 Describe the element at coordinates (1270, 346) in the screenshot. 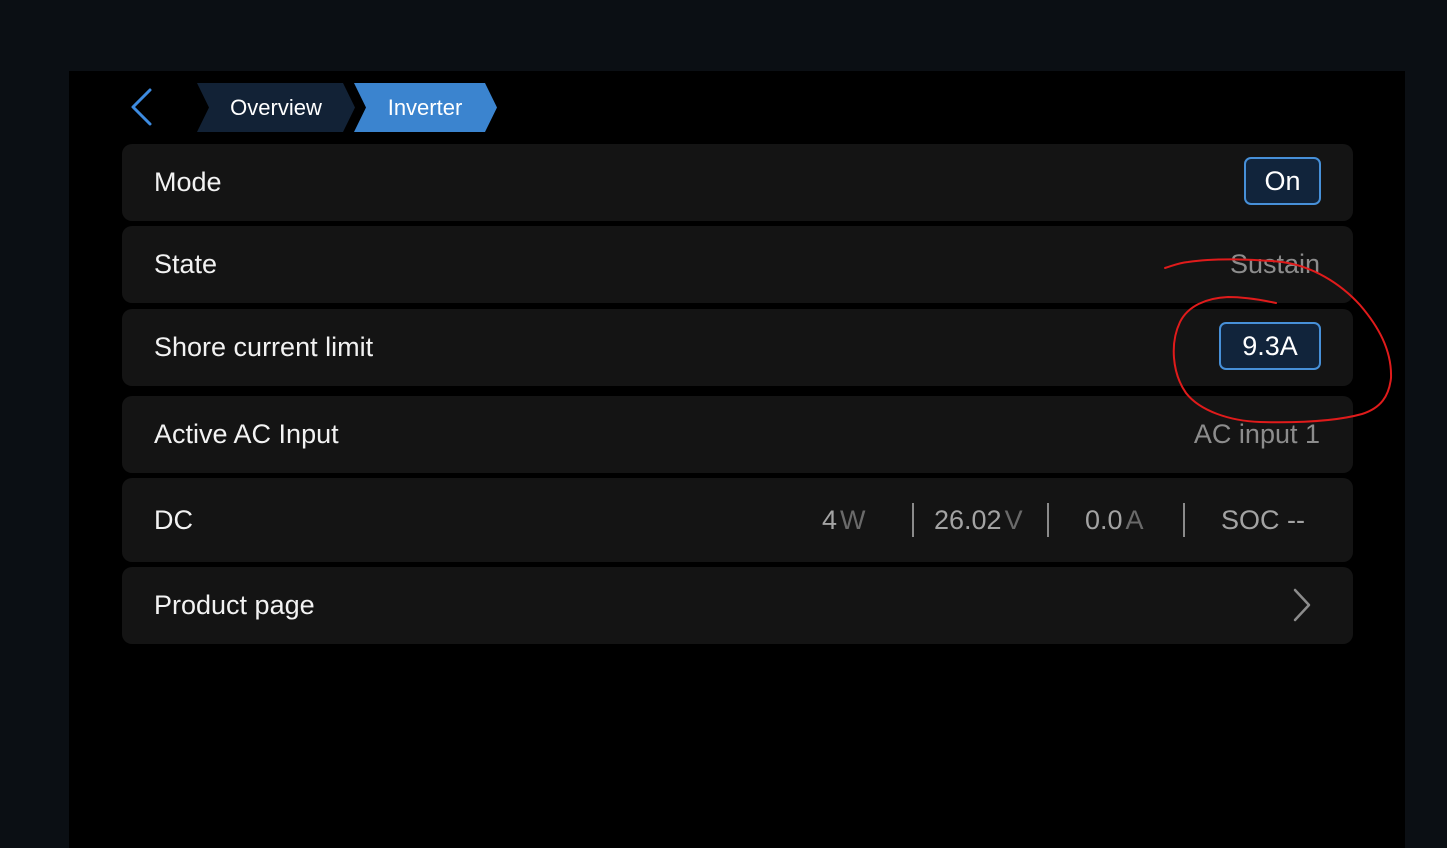

I see `shore-current-limit-button: 9.3A` at that location.